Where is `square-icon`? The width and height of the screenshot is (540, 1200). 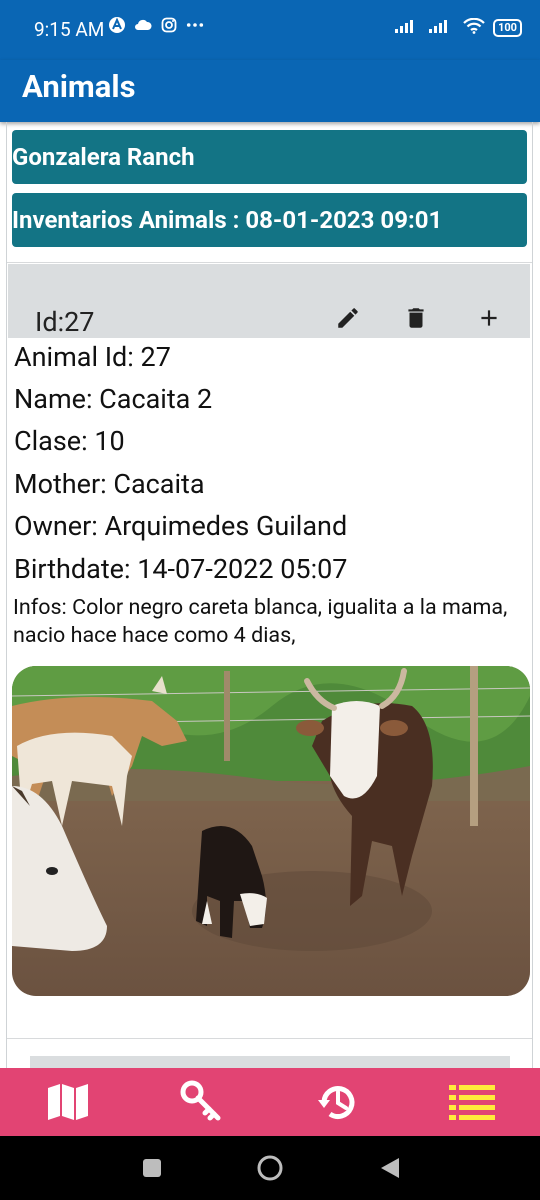 square-icon is located at coordinates (152, 1168).